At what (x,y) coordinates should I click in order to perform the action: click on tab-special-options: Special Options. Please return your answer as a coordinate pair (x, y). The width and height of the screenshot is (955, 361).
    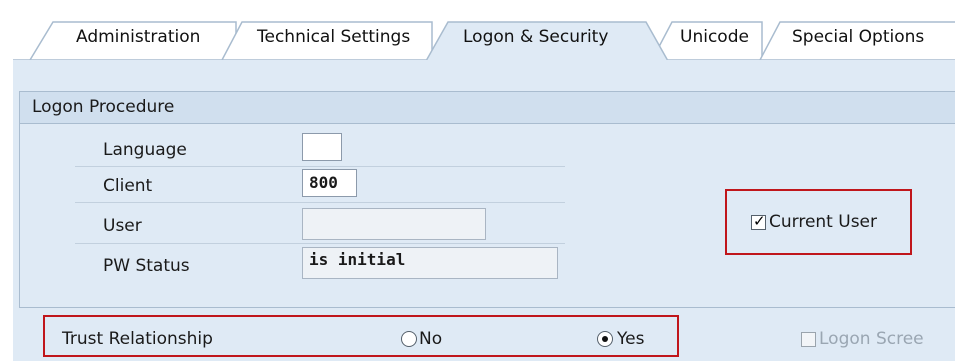
    Looking at the image, I should click on (858, 37).